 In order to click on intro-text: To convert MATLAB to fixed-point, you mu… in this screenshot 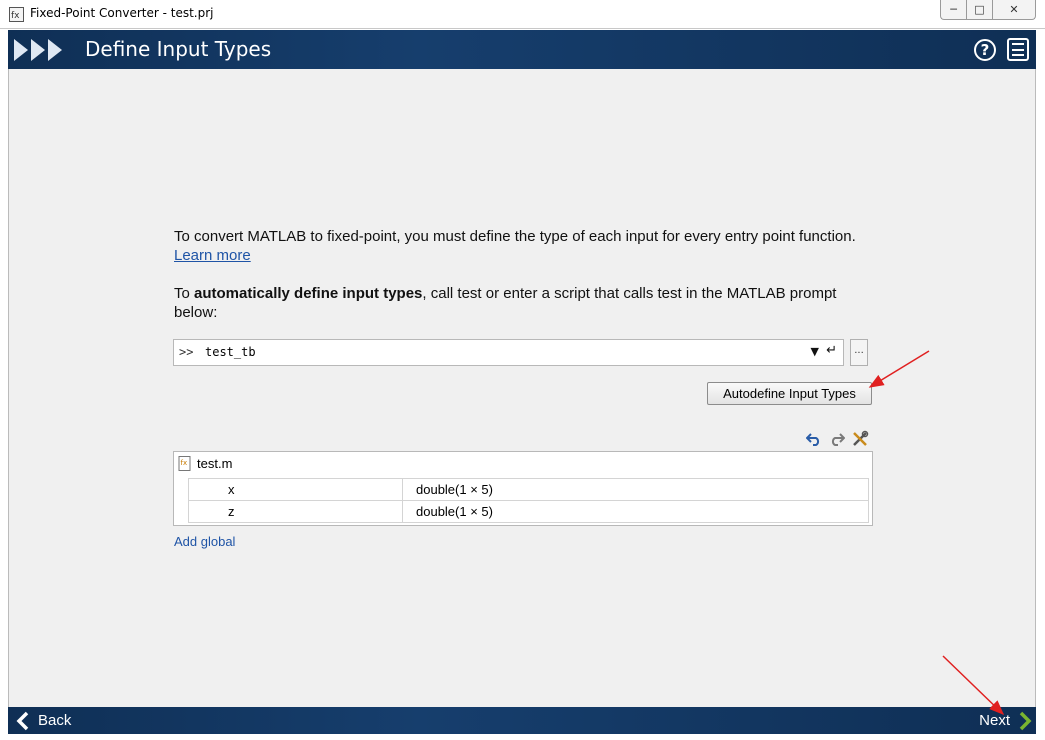, I will do `click(524, 246)`.